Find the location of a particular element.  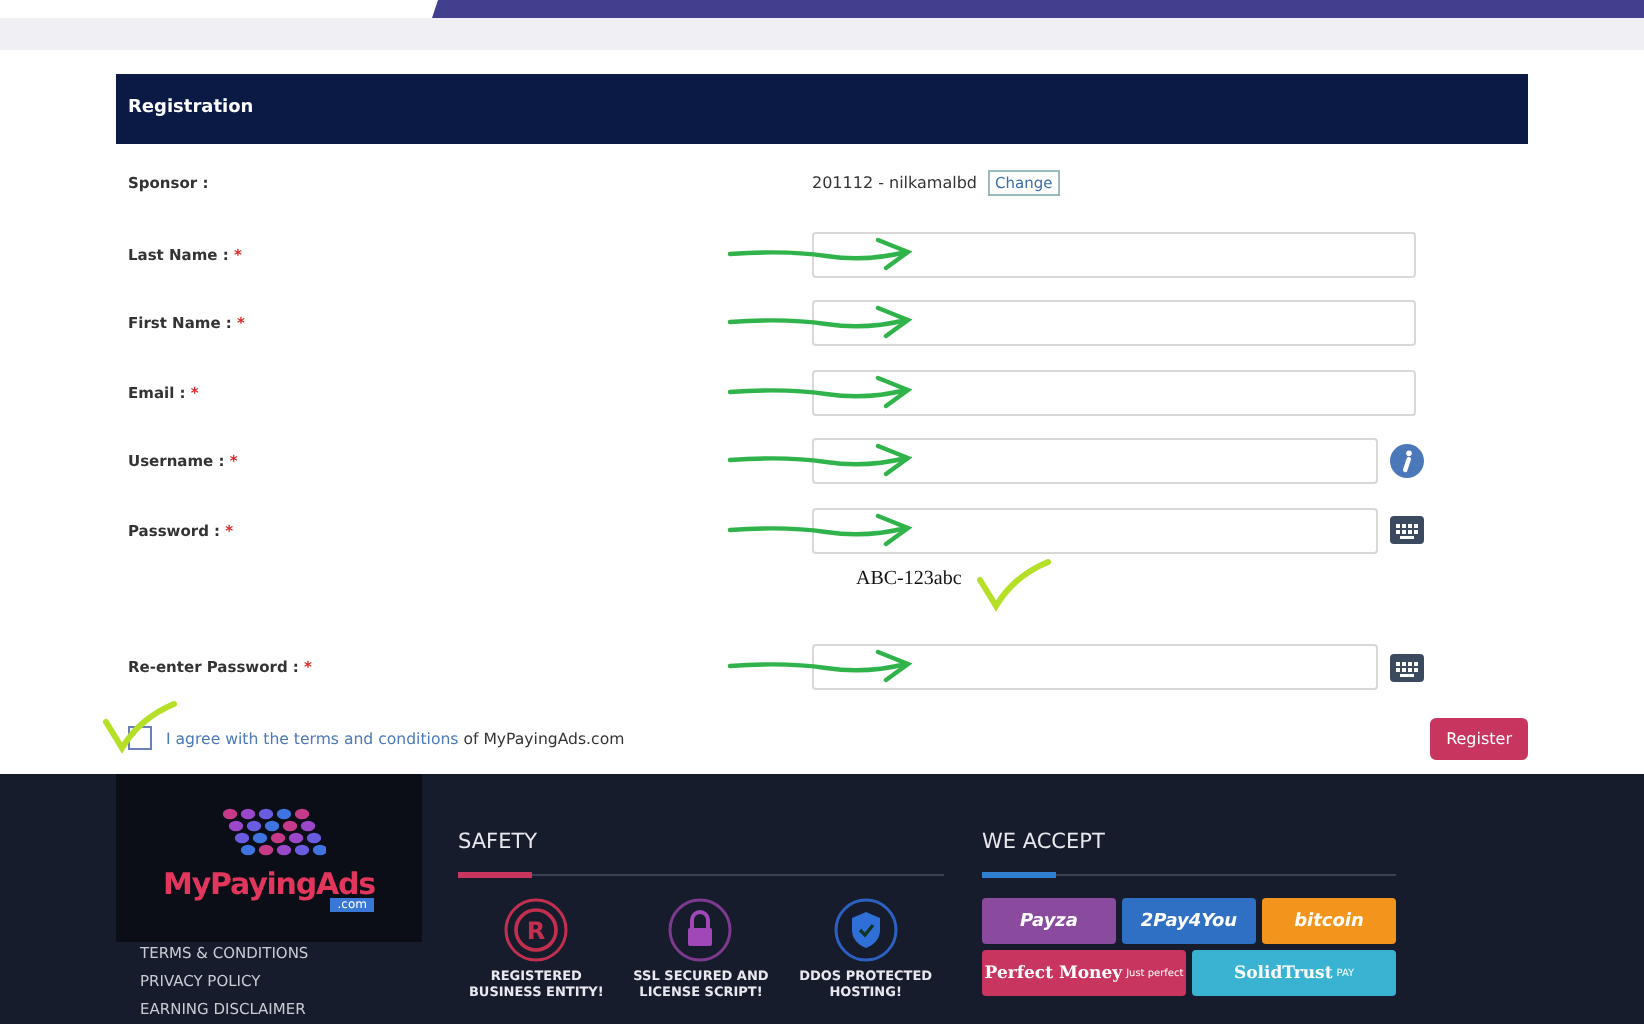

info-icon is located at coordinates (1407, 461).